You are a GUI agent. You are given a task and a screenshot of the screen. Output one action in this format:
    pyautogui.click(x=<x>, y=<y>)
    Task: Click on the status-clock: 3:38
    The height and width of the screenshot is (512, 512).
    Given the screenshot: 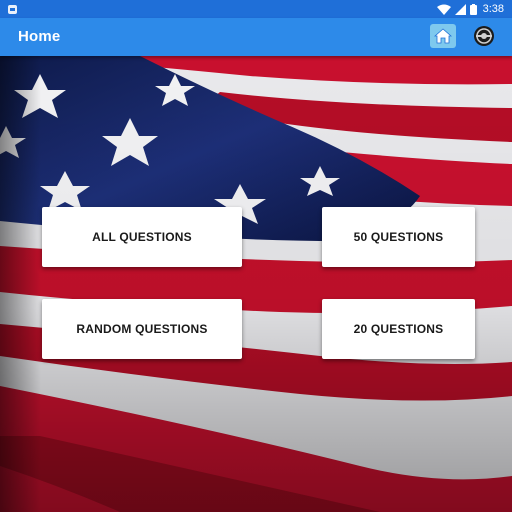 What is the action you would take?
    pyautogui.click(x=493, y=9)
    